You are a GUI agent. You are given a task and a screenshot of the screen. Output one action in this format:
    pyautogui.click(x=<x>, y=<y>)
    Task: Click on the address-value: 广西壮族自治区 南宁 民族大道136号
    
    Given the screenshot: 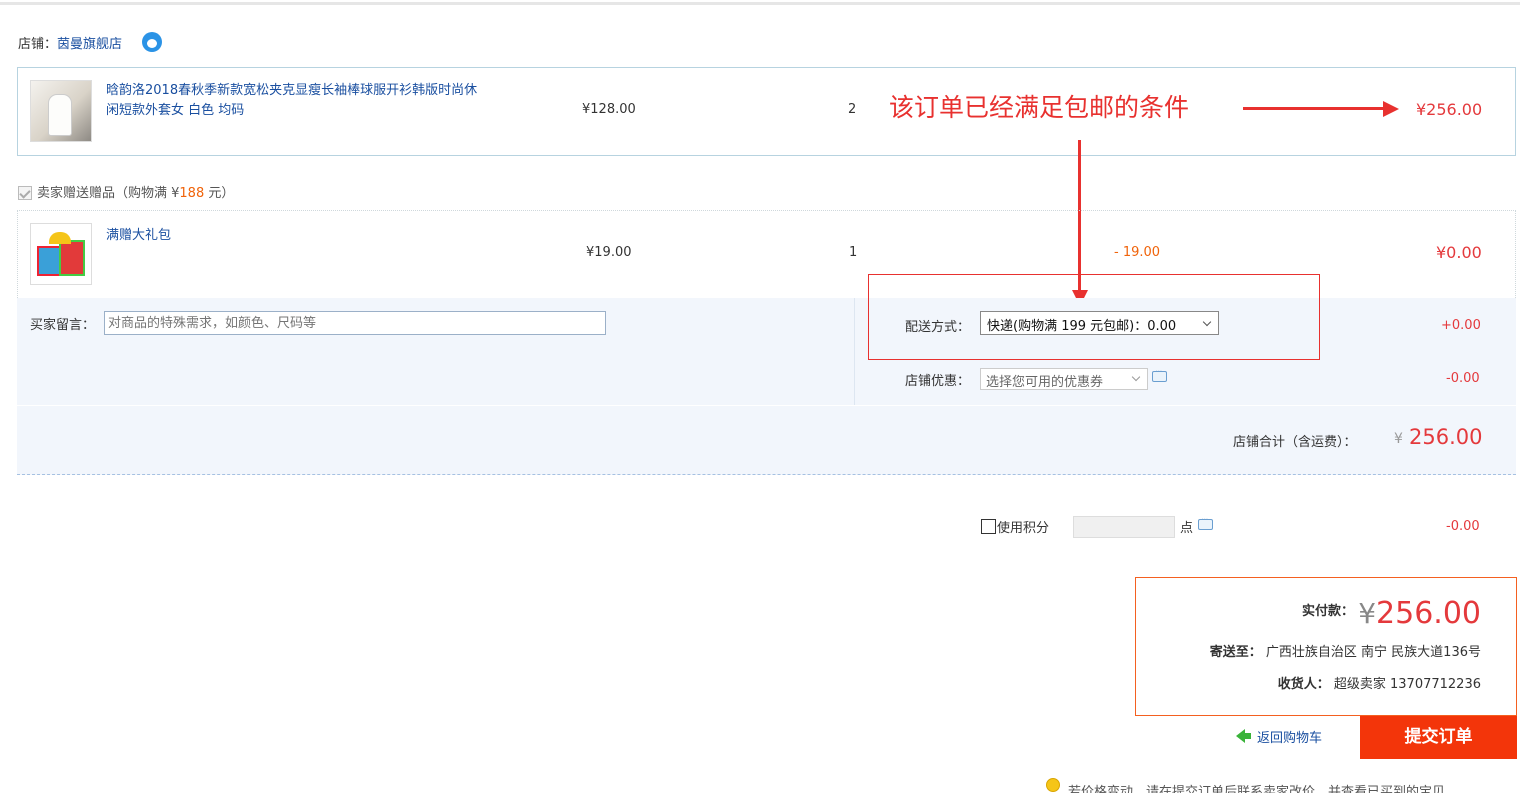 What is the action you would take?
    pyautogui.click(x=1373, y=652)
    